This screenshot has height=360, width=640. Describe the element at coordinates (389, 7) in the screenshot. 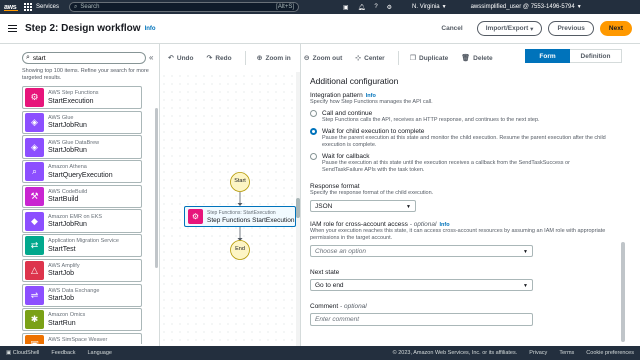

I see `settings-gear-icon: ⚙` at that location.